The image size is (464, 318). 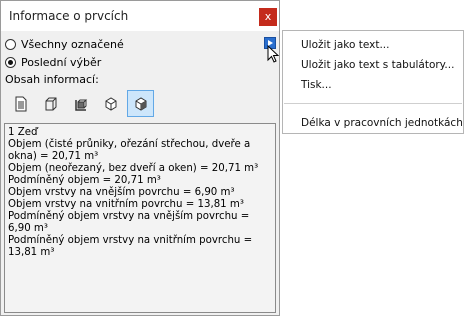 I want to click on wall-layers-icon, so click(x=80, y=105).